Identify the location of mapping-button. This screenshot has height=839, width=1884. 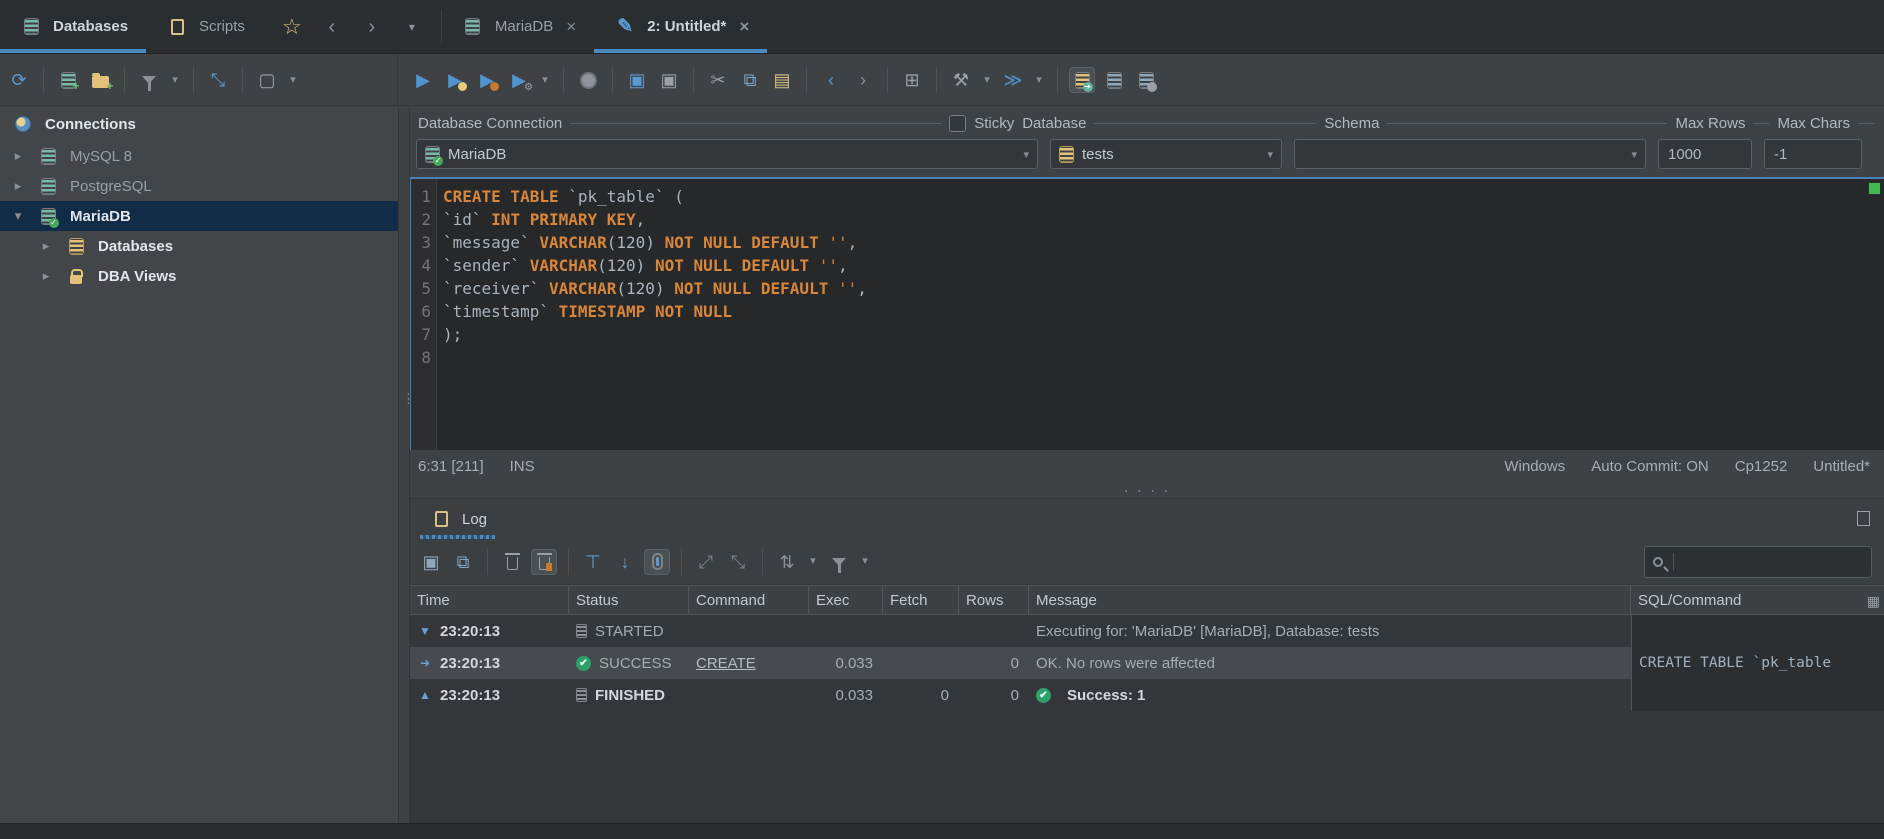
(1146, 80).